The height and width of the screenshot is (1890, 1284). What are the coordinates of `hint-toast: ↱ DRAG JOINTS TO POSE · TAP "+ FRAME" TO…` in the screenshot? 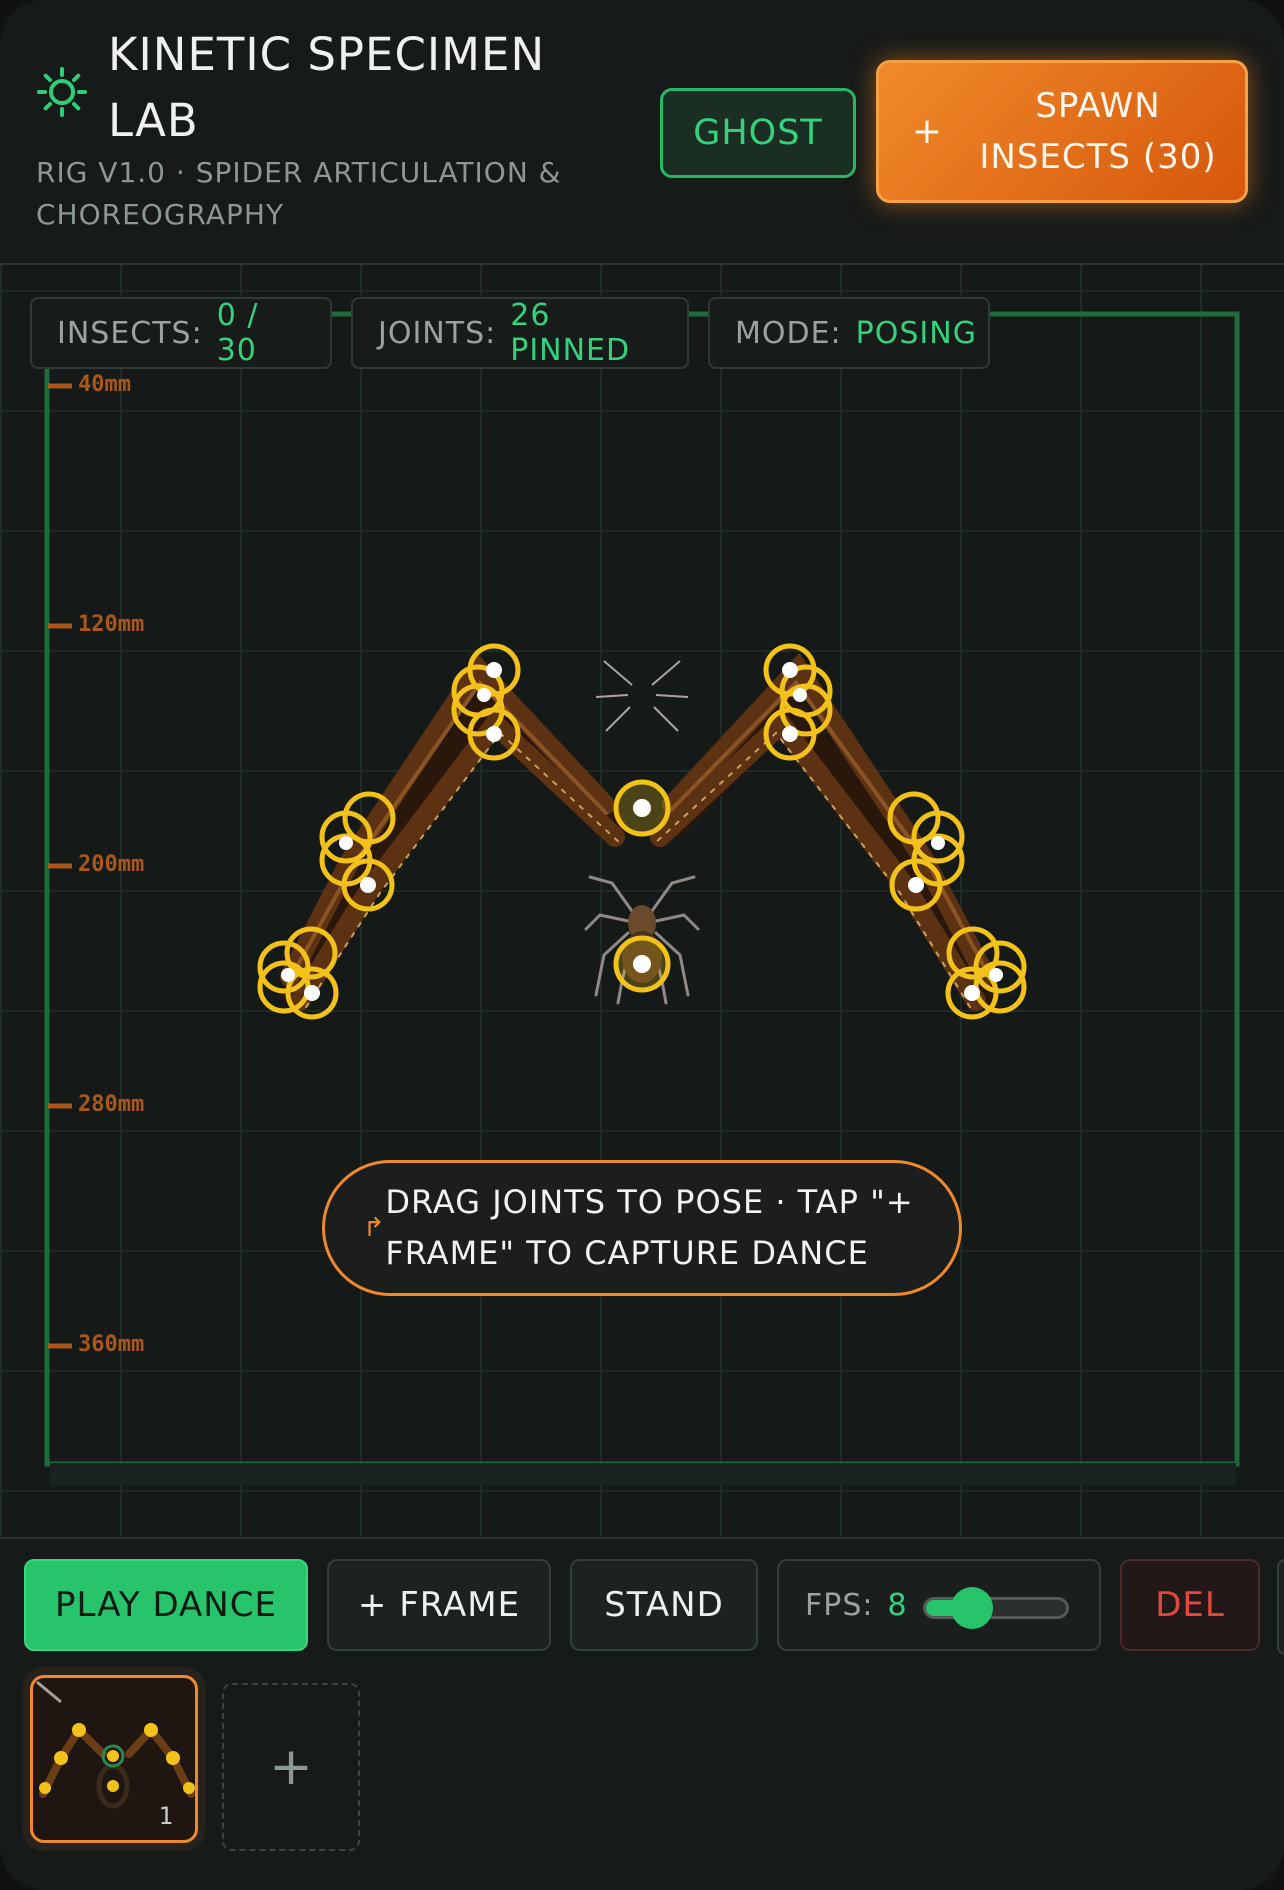 It's located at (642, 1228).